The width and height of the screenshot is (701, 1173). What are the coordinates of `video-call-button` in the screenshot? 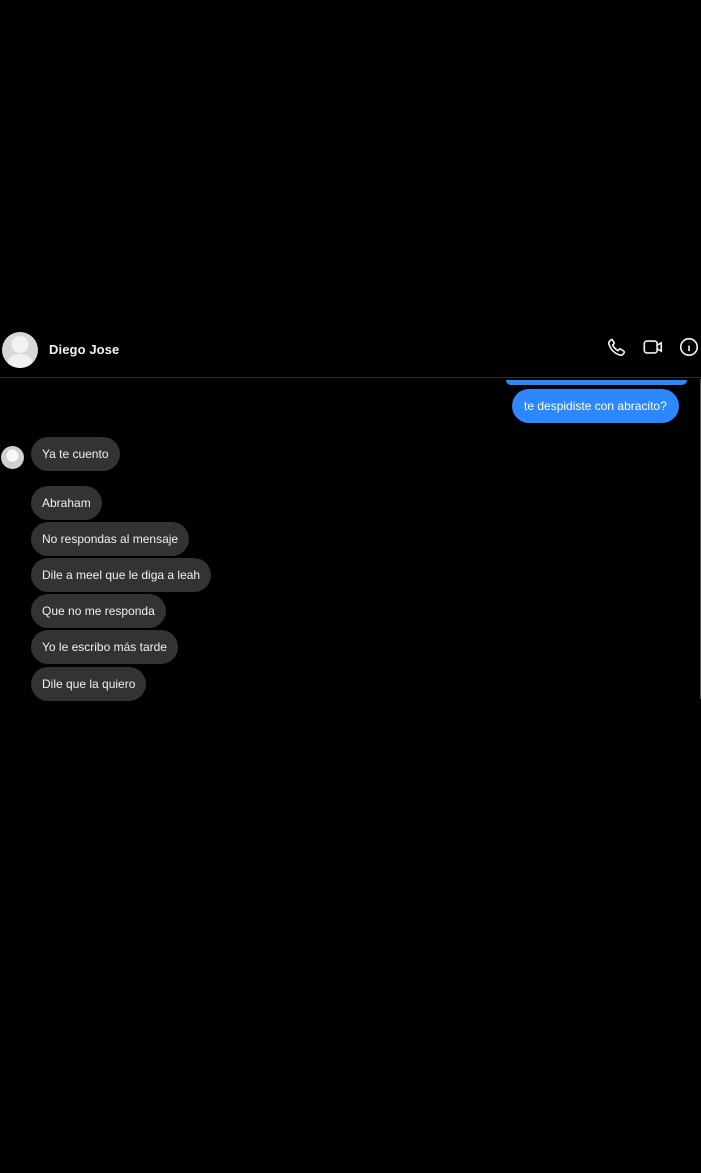 It's located at (653, 347).